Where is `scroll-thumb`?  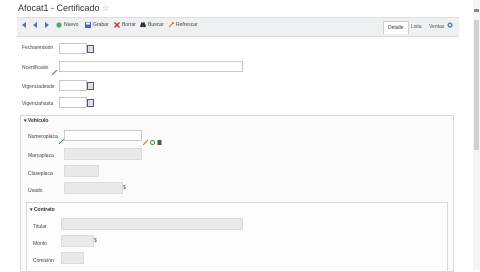 scroll-thumb is located at coordinates (476, 85).